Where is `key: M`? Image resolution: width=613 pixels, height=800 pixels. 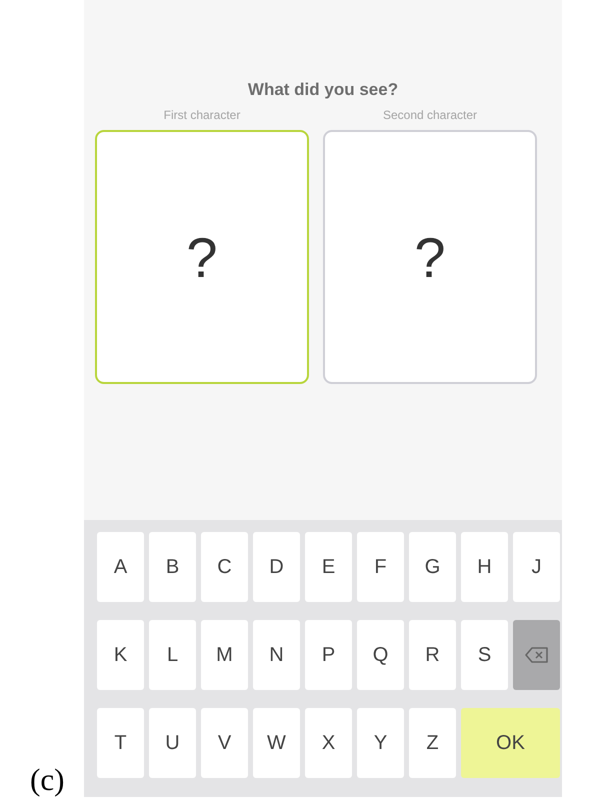
key: M is located at coordinates (224, 655).